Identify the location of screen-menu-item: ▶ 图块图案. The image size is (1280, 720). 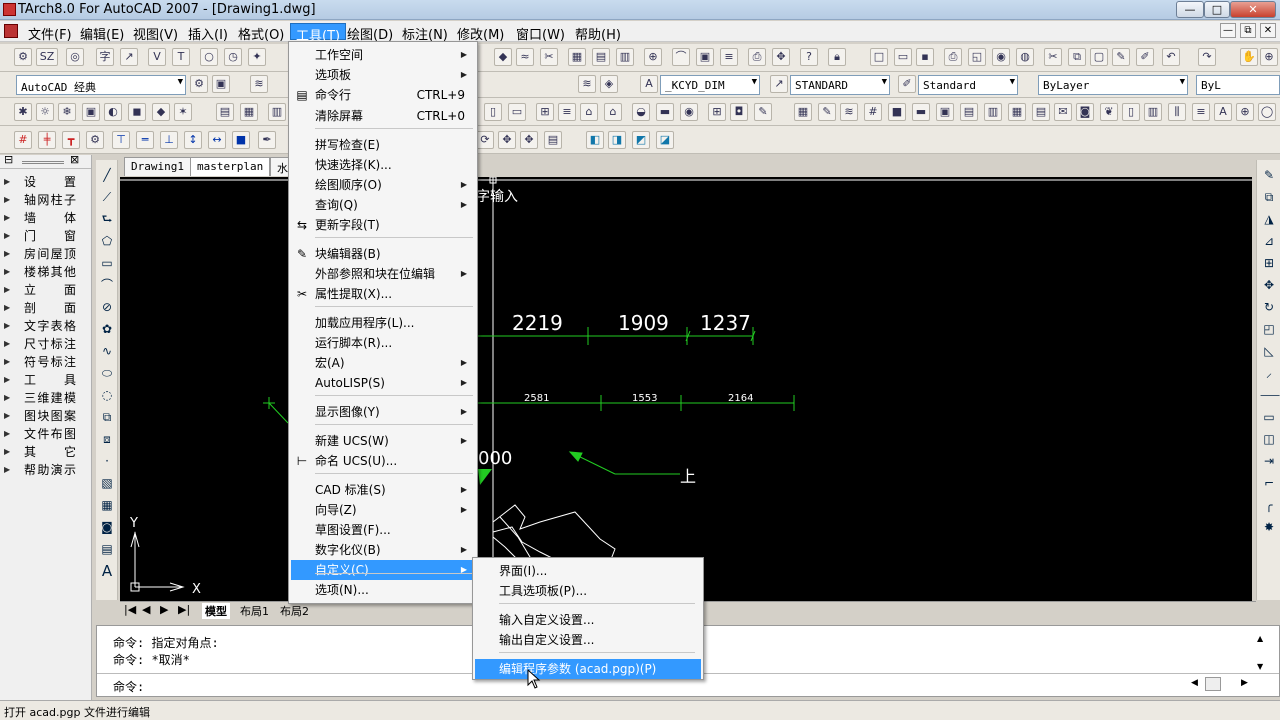
(45, 416).